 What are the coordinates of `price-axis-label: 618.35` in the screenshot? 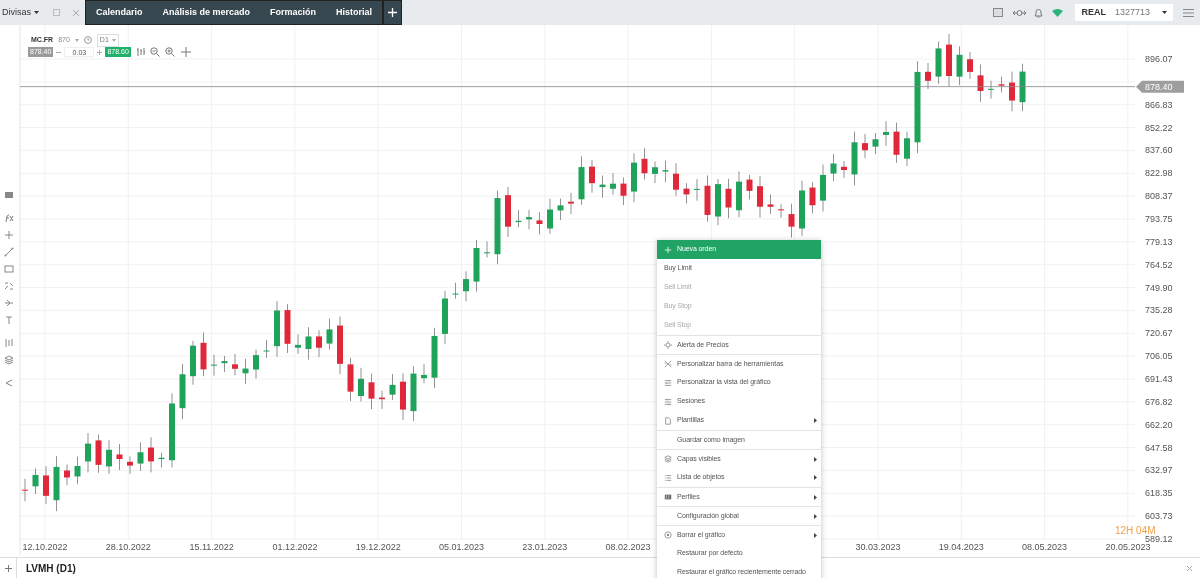 It's located at (1159, 493).